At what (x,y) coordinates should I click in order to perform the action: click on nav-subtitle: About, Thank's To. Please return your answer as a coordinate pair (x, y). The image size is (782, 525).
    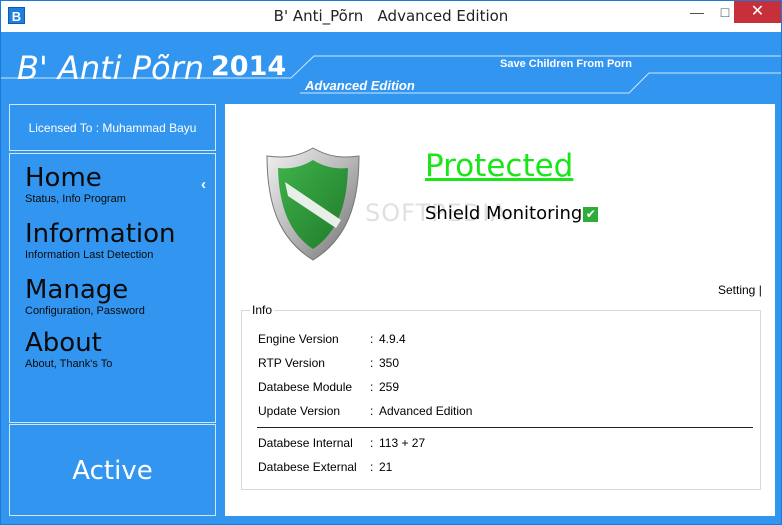
    Looking at the image, I should click on (69, 364).